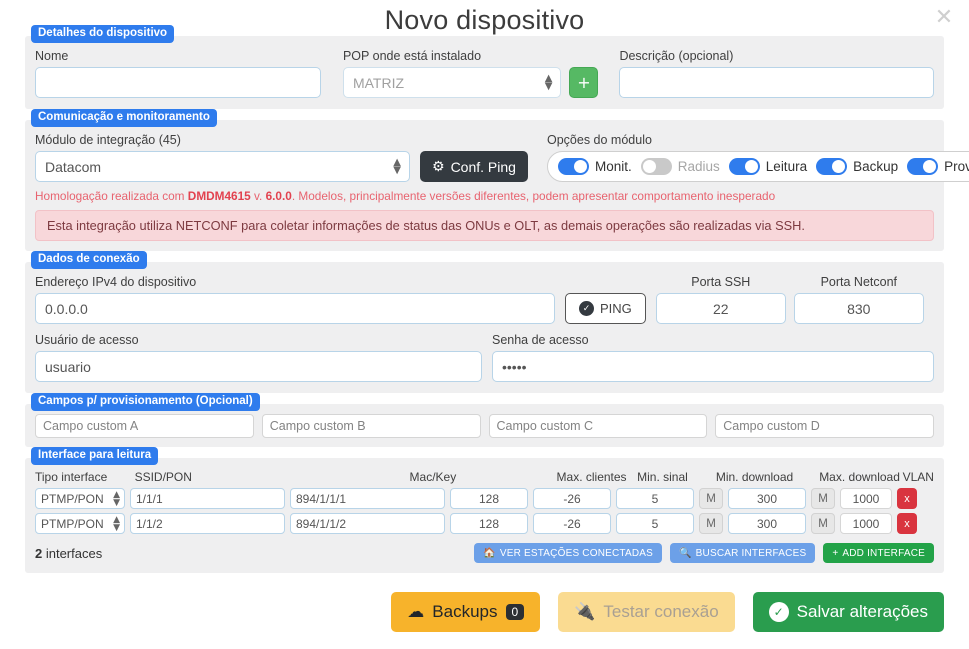 Image resolution: width=969 pixels, height=649 pixels. I want to click on row1-min-unit: M, so click(711, 523).